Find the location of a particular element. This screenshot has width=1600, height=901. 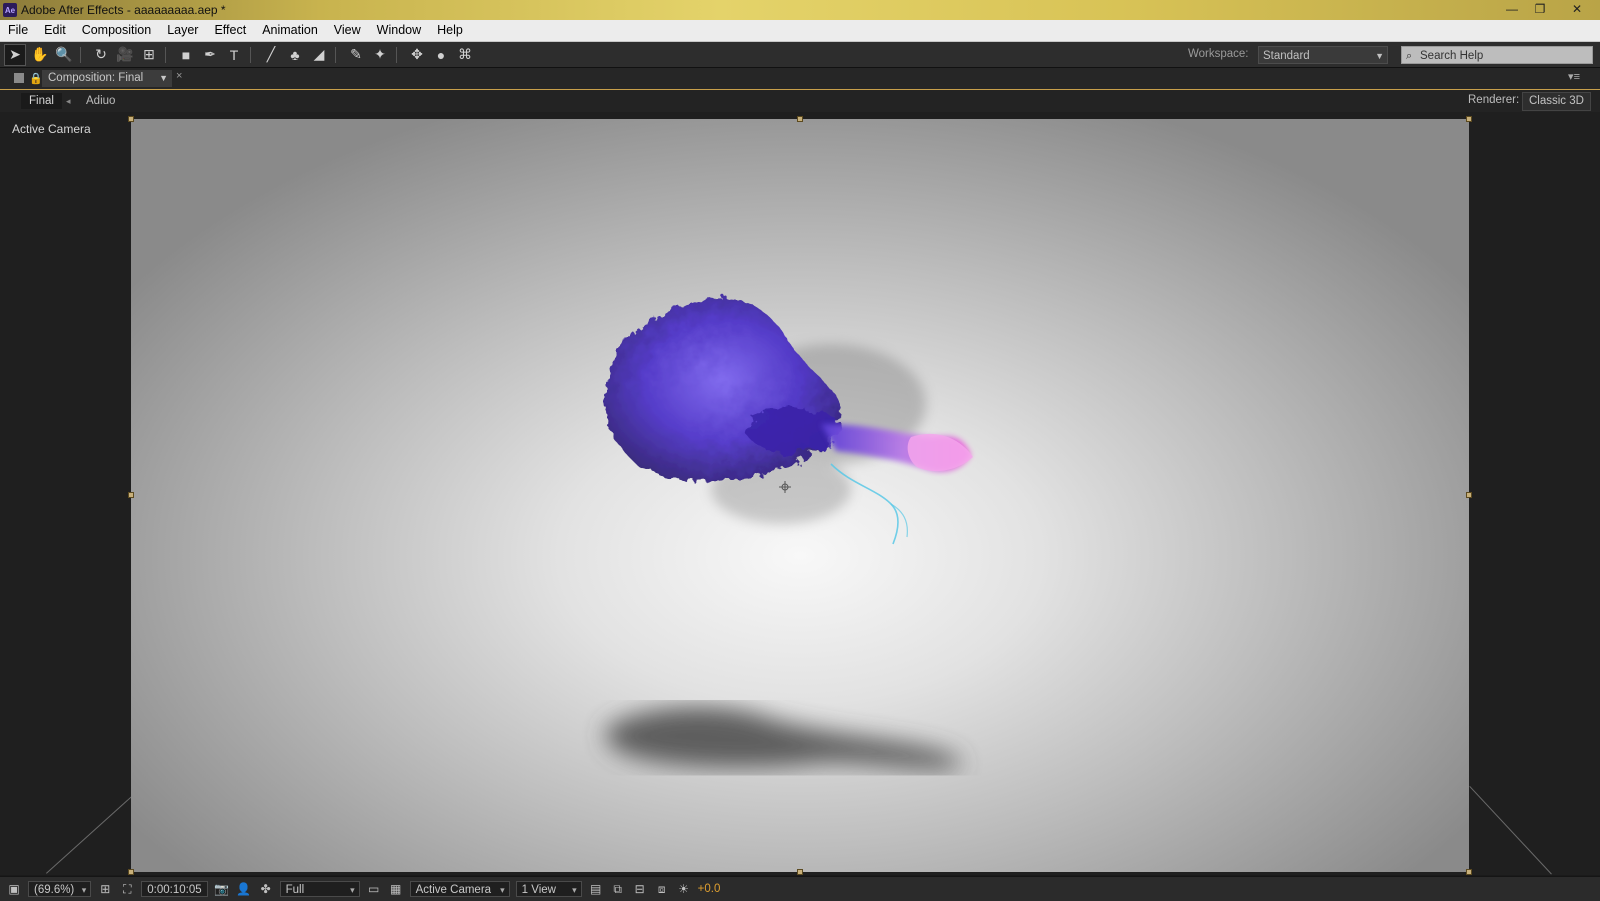

show-snapshot-icon: 👤 is located at coordinates (244, 889).